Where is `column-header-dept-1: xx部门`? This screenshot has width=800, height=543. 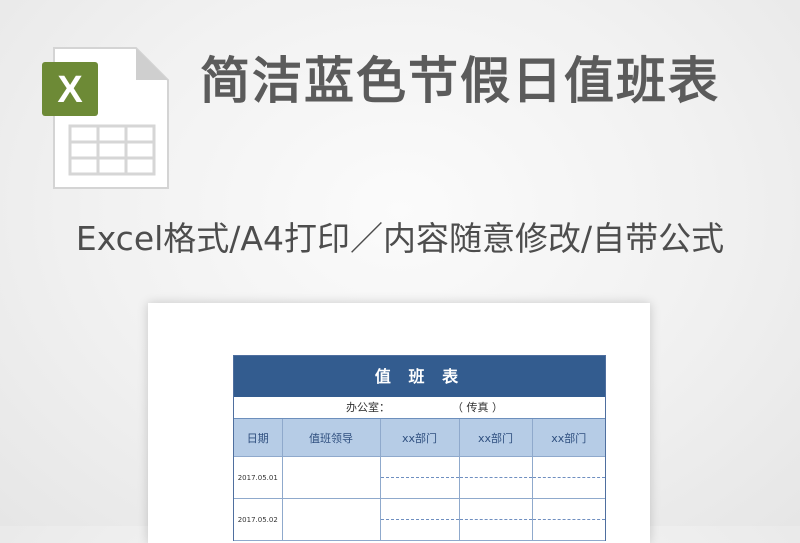
column-header-dept-1: xx部门 is located at coordinates (420, 438).